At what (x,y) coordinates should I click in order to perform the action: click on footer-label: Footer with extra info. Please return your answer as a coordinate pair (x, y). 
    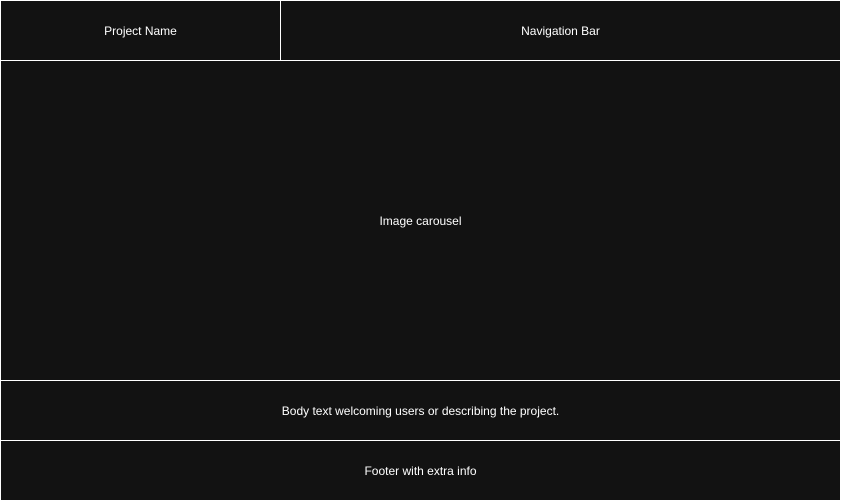
    Looking at the image, I should click on (420, 470).